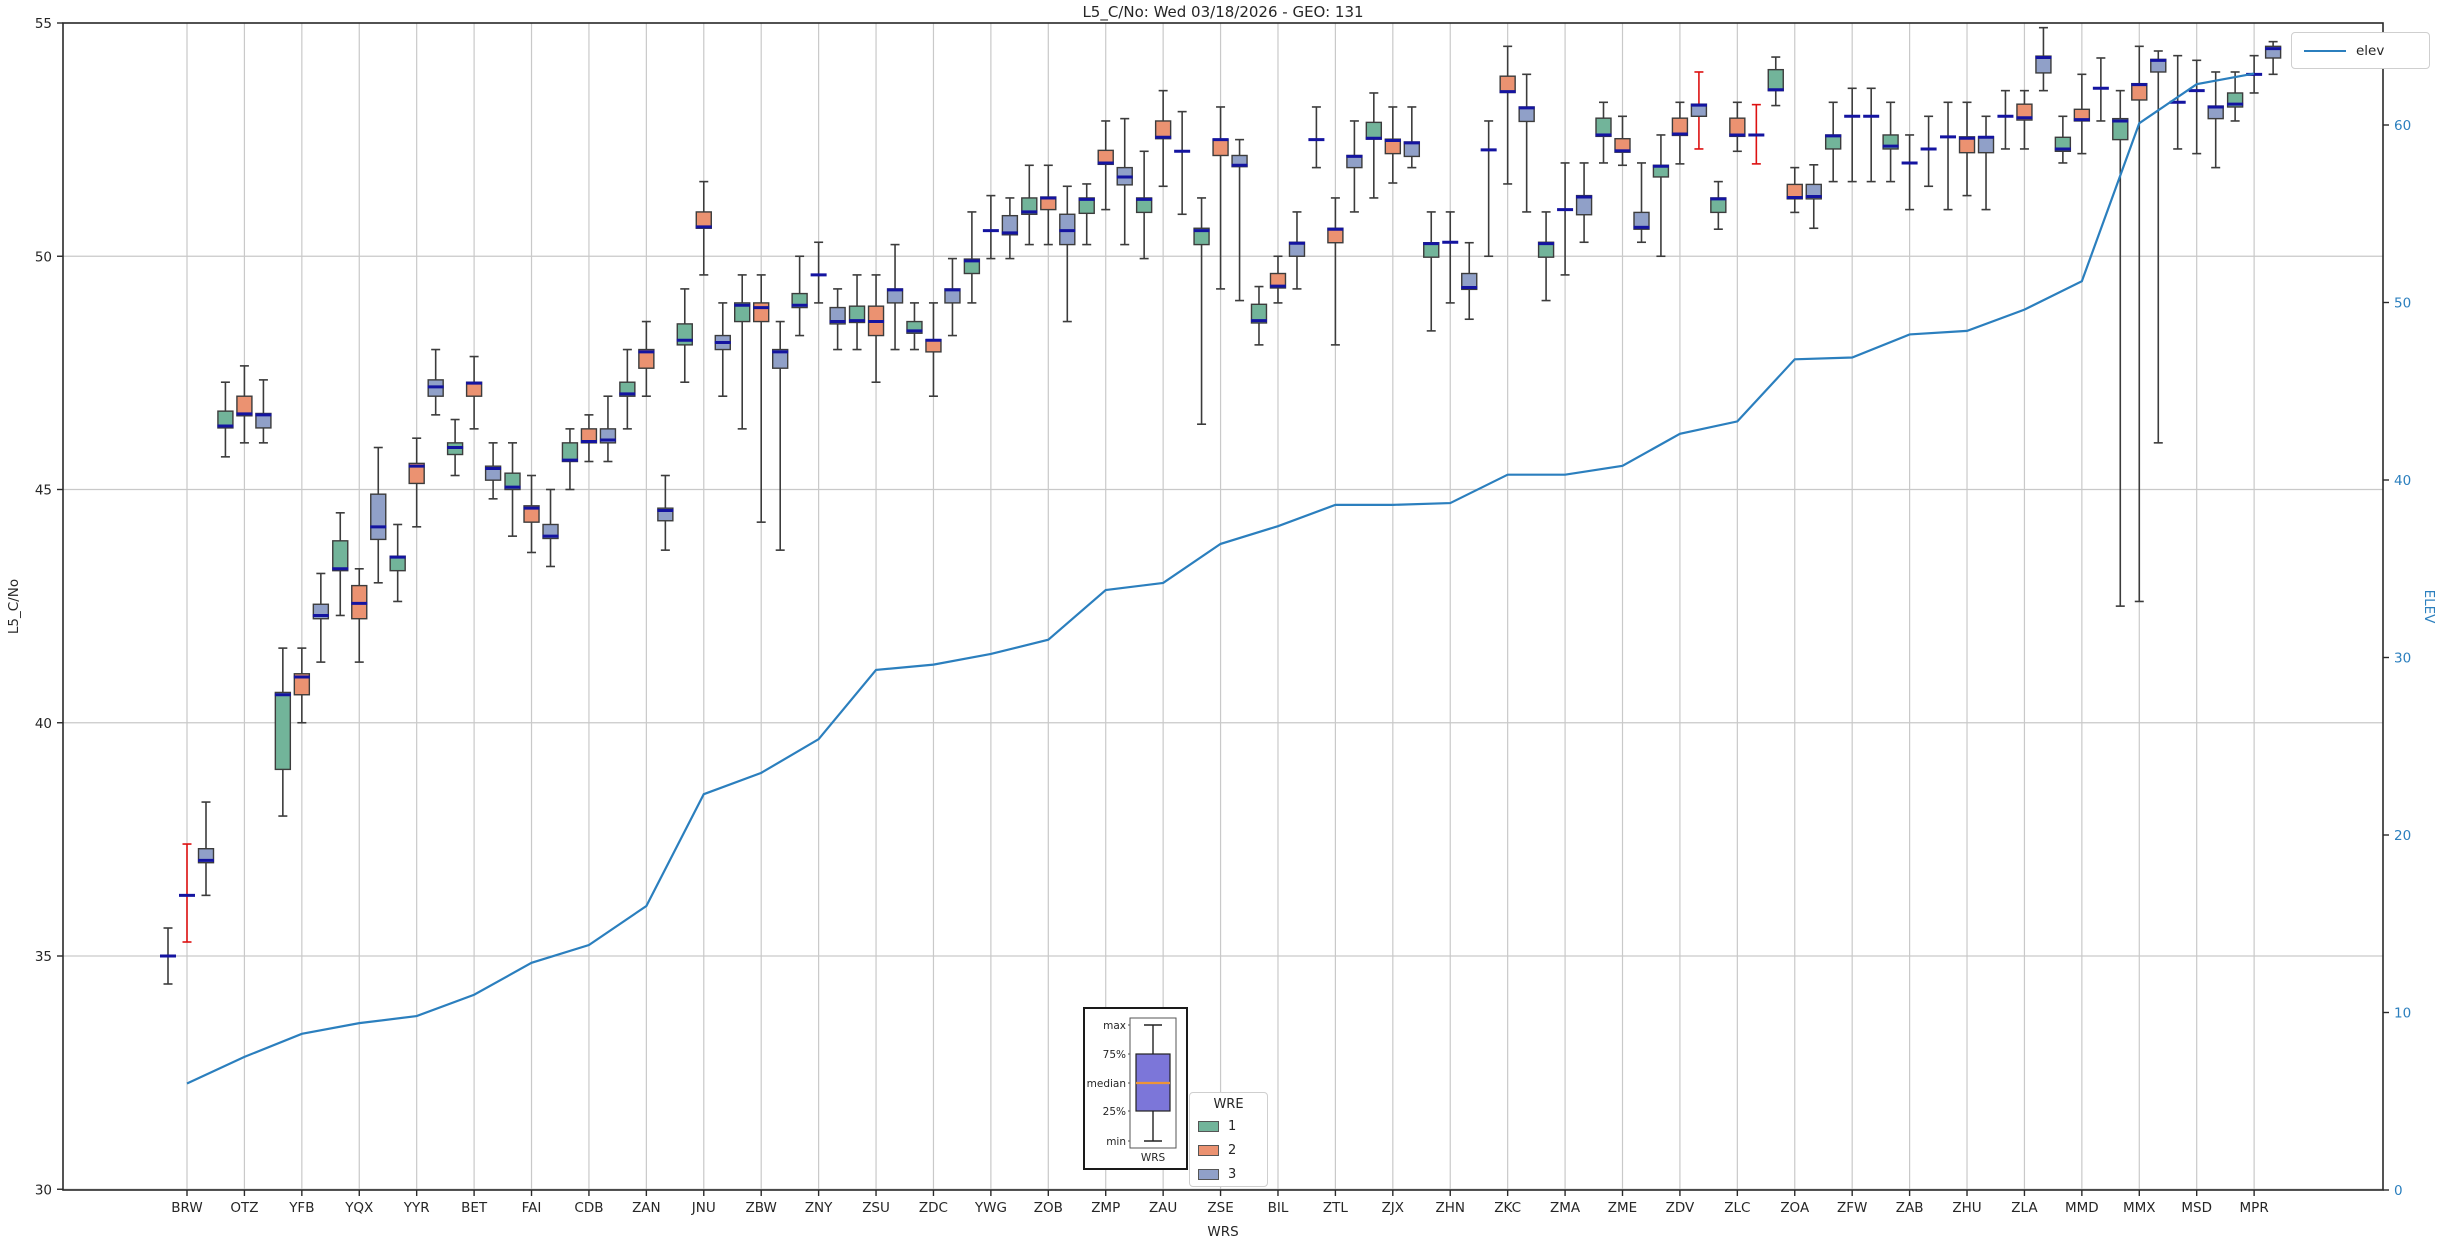 This screenshot has width=2438, height=1240. Describe the element at coordinates (1232, 1150) in the screenshot. I see `wre-swatch-label: 2` at that location.